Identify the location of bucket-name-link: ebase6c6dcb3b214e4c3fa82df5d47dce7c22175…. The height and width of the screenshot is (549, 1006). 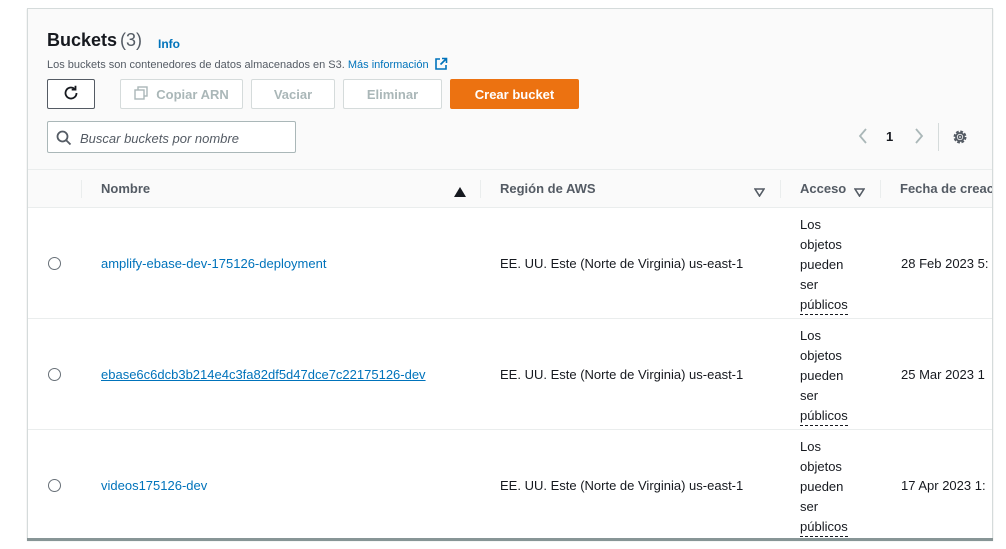
(263, 374).